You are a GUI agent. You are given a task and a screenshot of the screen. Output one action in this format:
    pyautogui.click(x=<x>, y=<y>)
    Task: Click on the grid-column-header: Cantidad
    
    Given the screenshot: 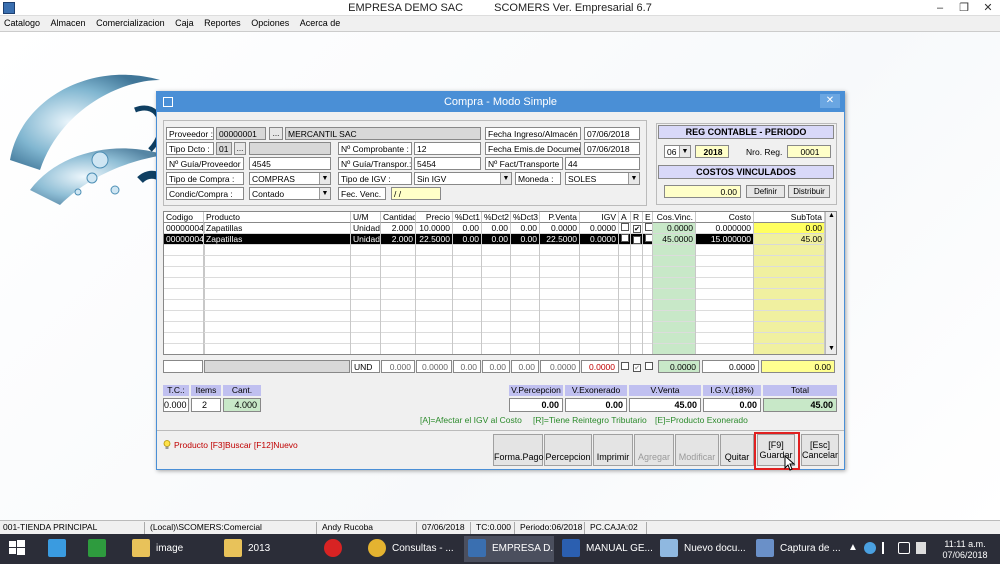 What is the action you would take?
    pyautogui.click(x=398, y=217)
    